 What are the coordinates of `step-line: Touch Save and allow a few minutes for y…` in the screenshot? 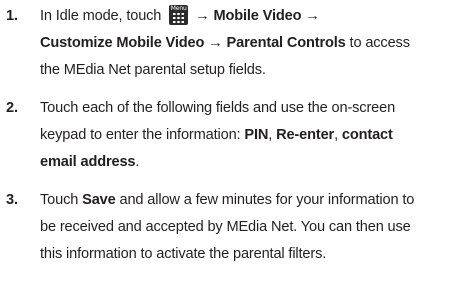 It's located at (256, 200).